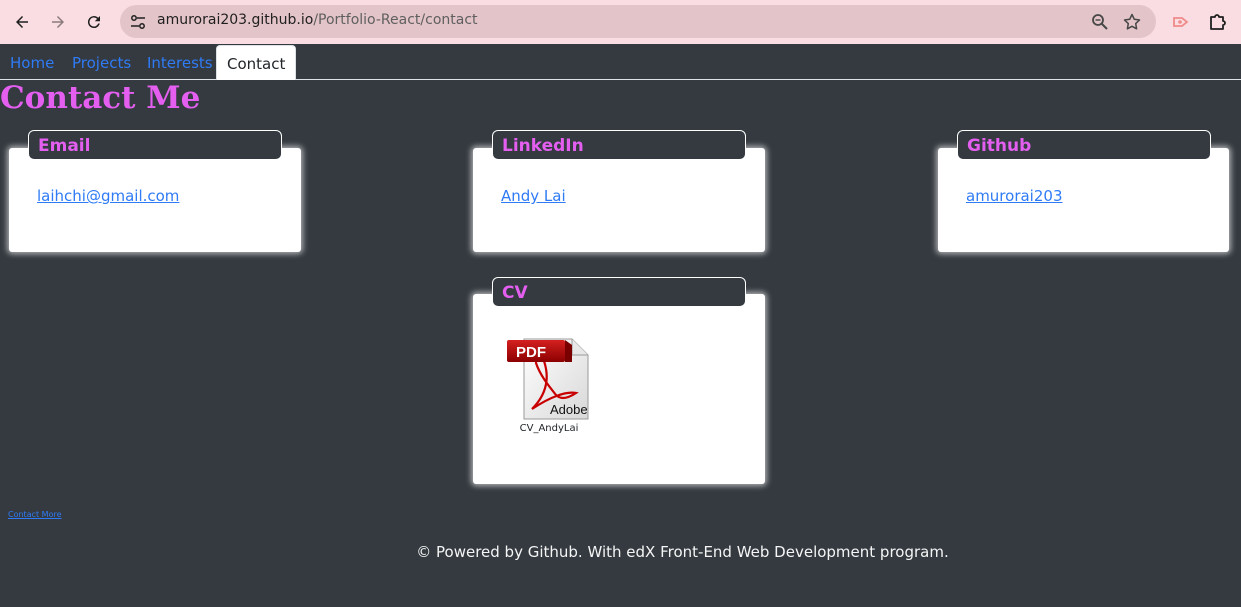 Image resolution: width=1241 pixels, height=607 pixels. What do you see at coordinates (1132, 22) in the screenshot?
I see `bookmark-star-icon` at bounding box center [1132, 22].